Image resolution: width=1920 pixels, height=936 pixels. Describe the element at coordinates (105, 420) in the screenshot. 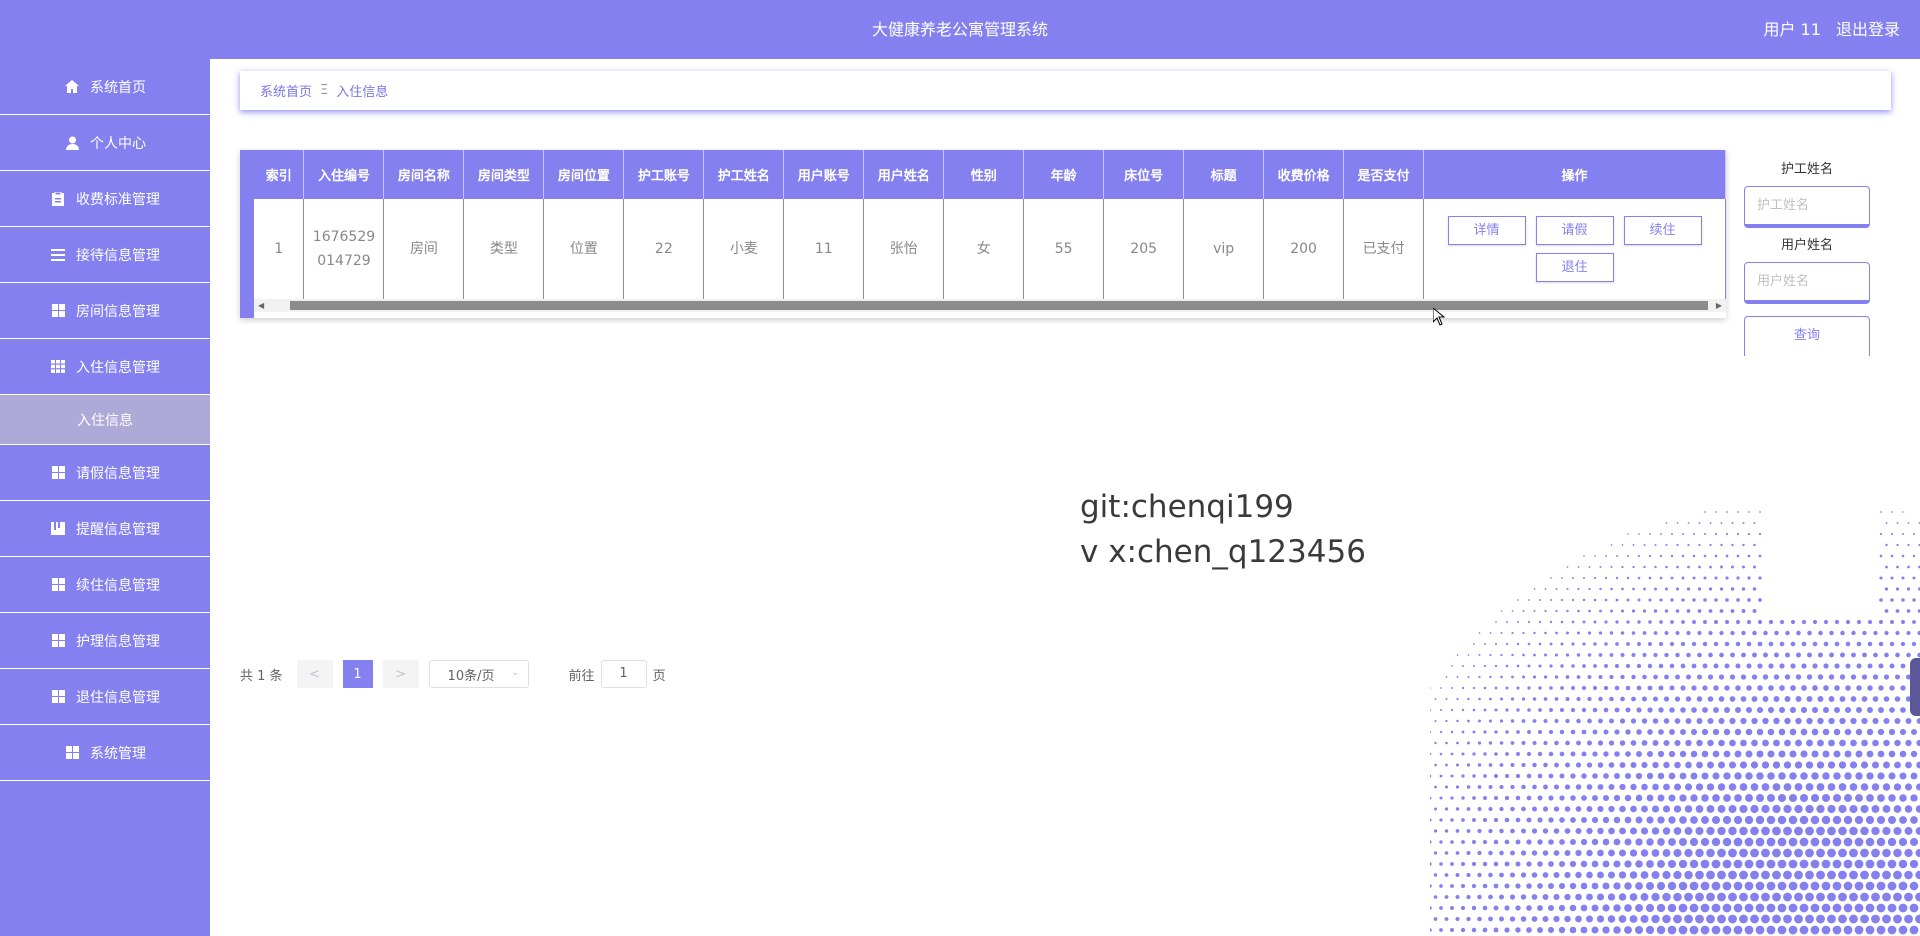

I see `sidebar-subitem-checkin-info: 入住信息` at that location.